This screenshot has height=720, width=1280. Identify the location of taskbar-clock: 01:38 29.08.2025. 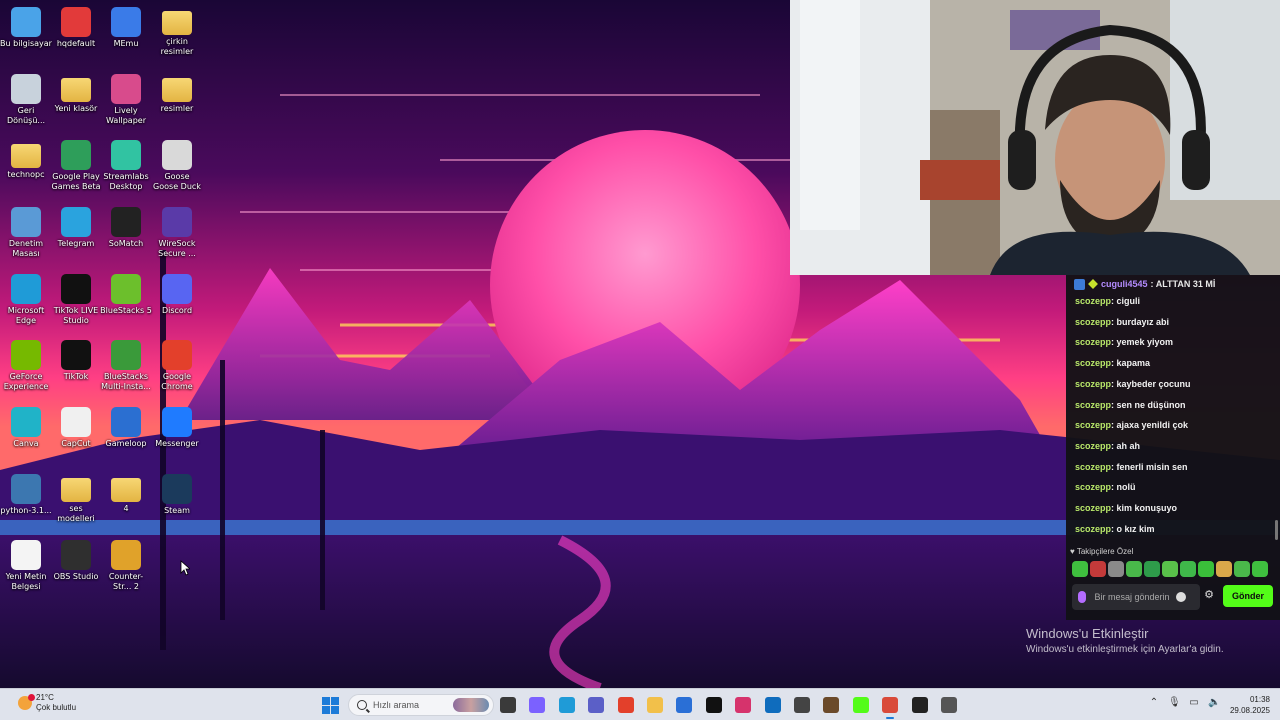
(1249, 705).